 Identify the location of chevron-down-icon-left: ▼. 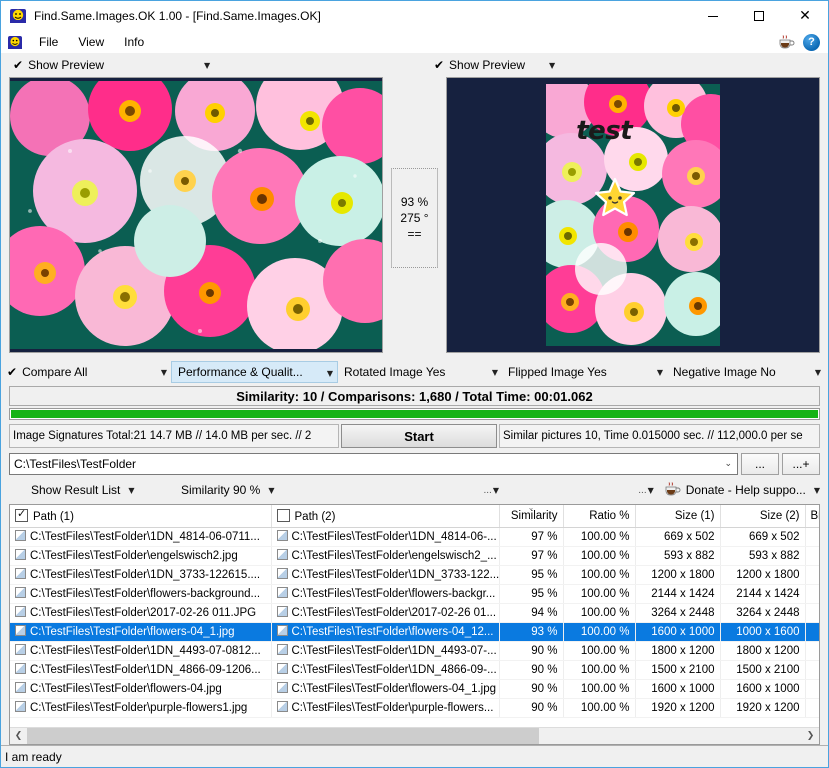
(207, 65).